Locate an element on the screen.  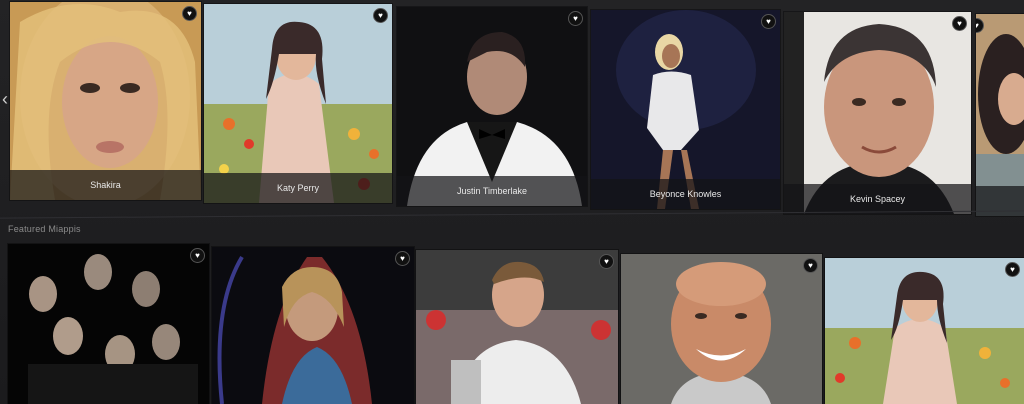
card-caption: Katy Perry is located at coordinates (298, 188).